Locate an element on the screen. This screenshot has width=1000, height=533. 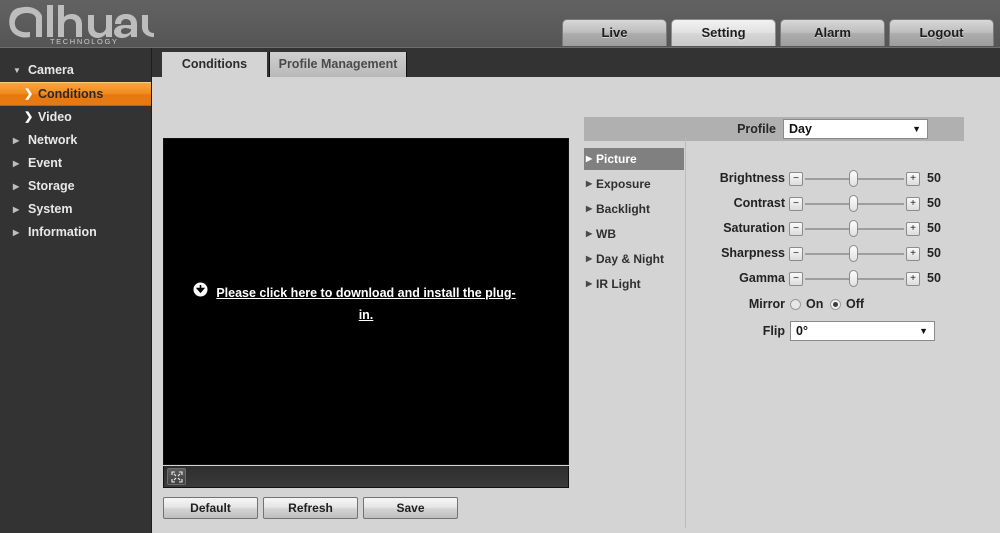
gamma-decrease-button: − is located at coordinates (796, 279).